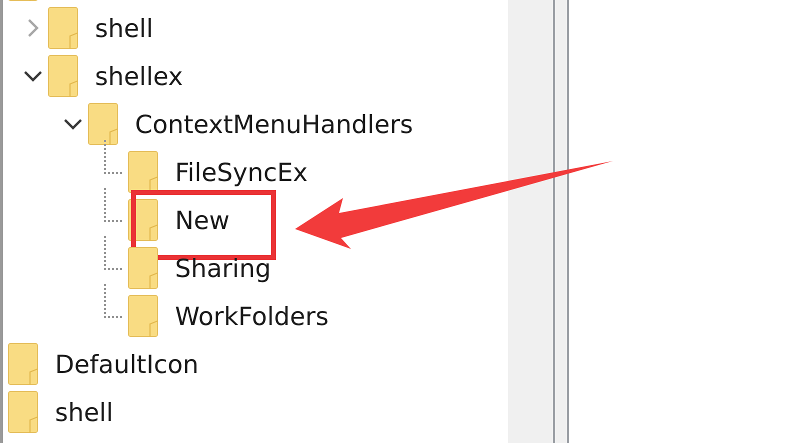 This screenshot has width=800, height=443. What do you see at coordinates (202, 220) in the screenshot?
I see `registry-key-label: New` at bounding box center [202, 220].